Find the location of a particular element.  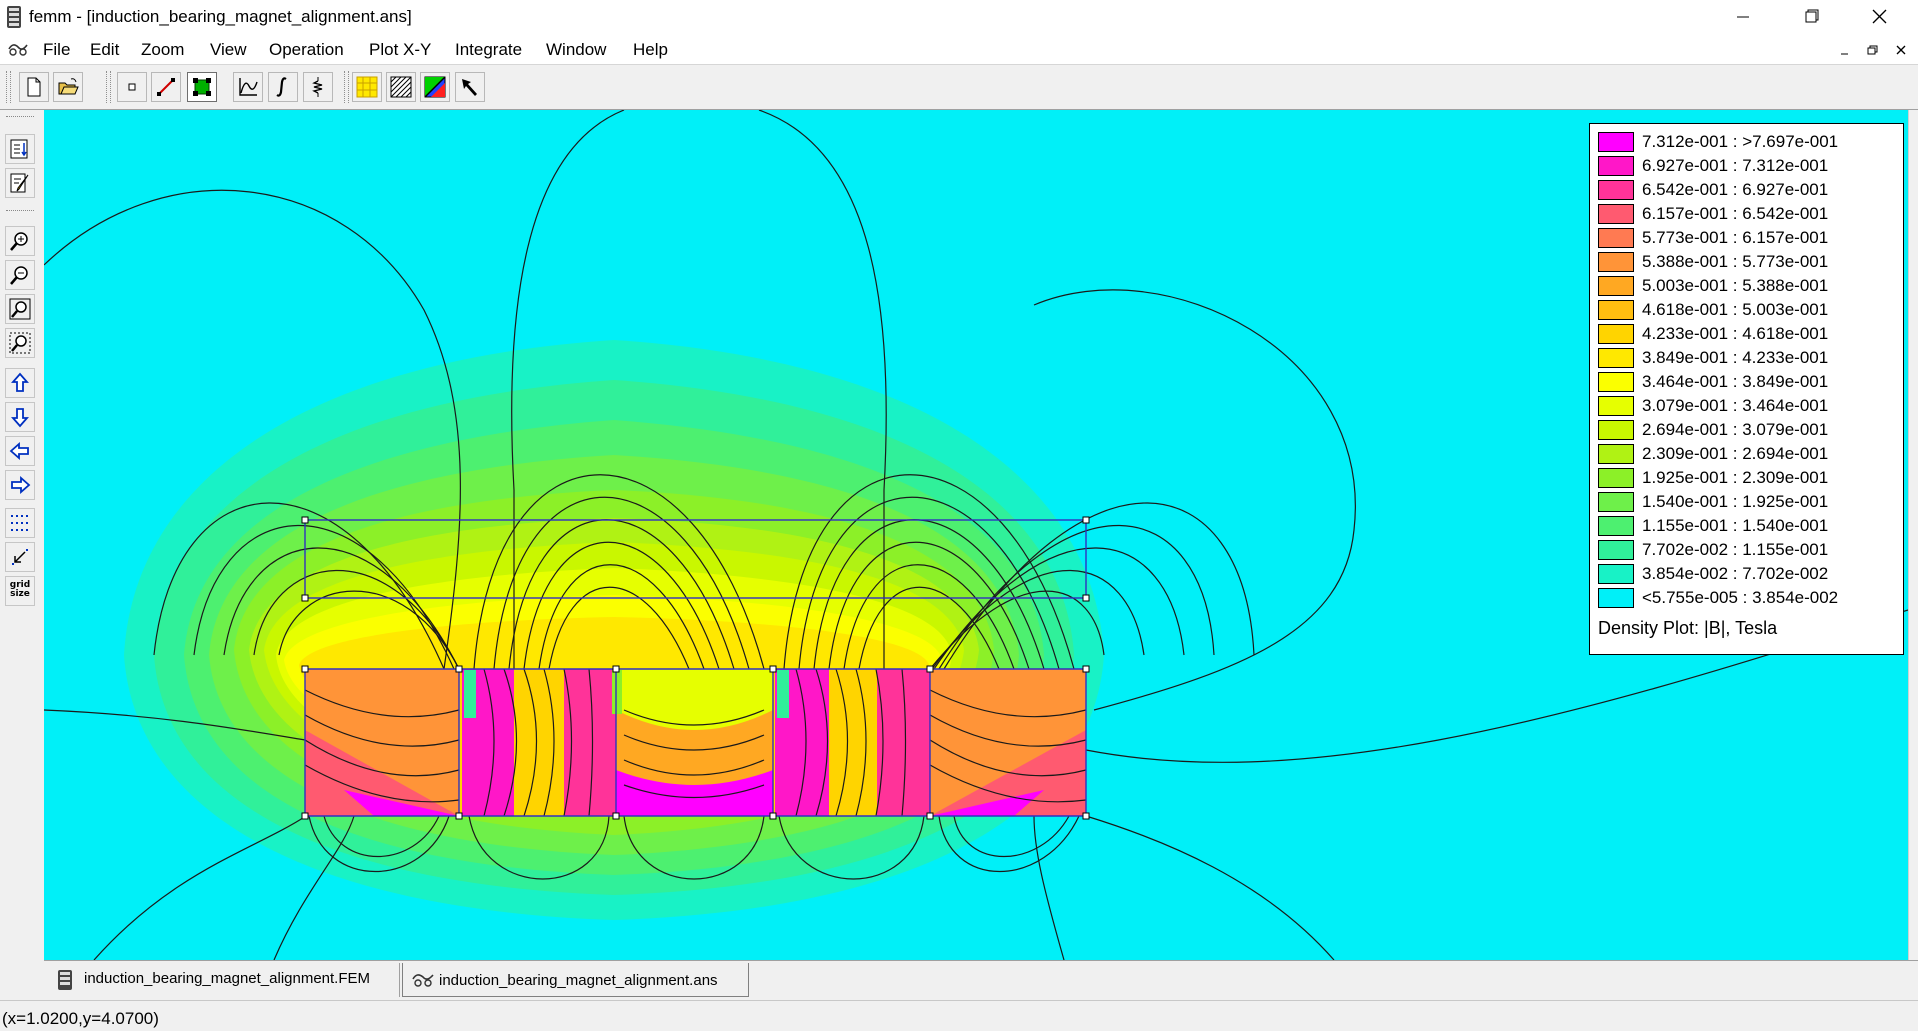

femm-doc-icon is located at coordinates (65, 980).